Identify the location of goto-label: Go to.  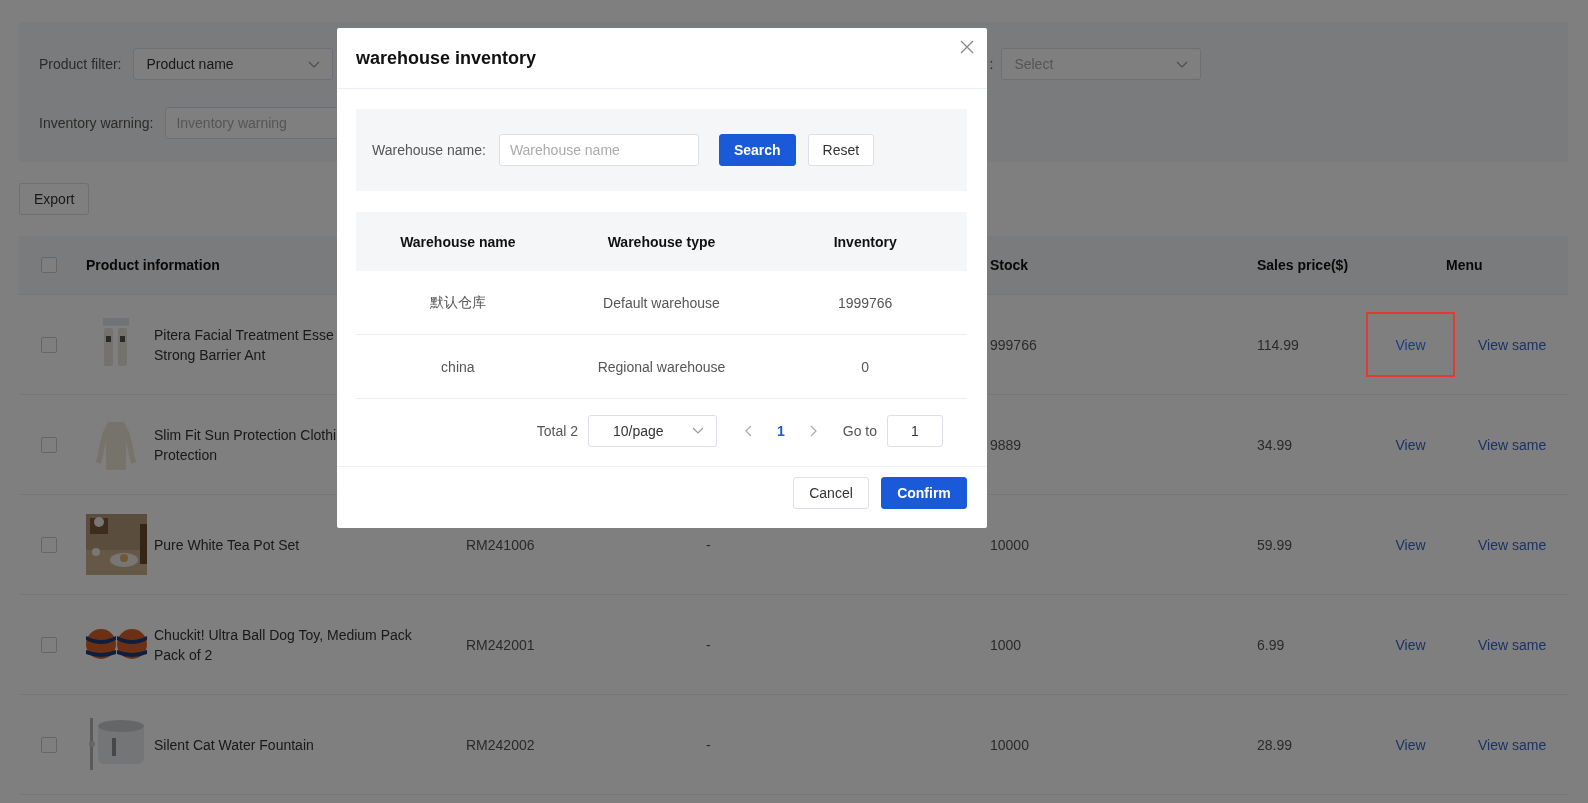
(859, 430).